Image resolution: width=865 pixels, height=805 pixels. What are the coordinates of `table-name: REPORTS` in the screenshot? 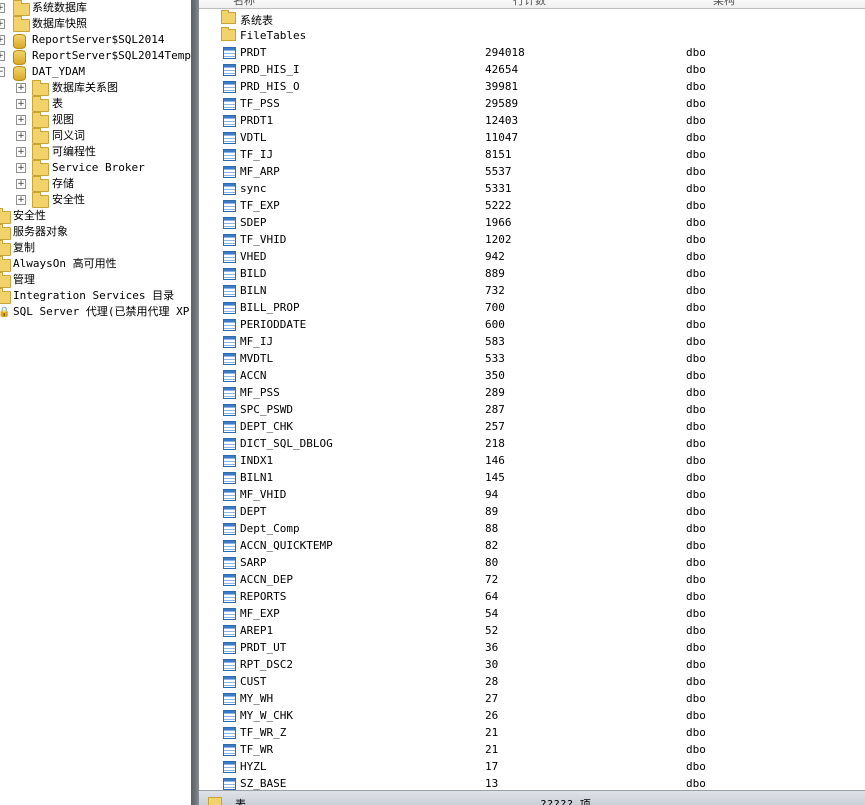 It's located at (263, 596).